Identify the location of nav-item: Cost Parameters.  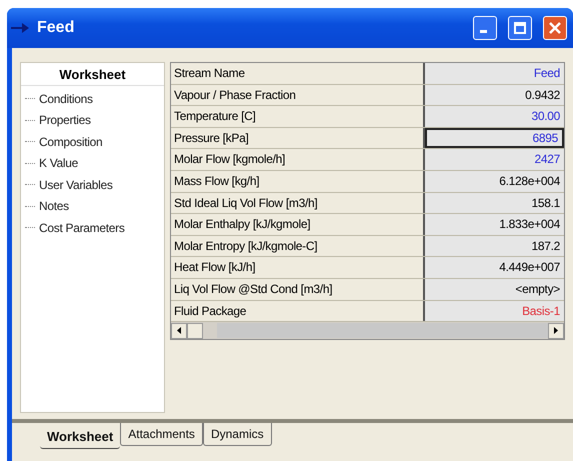
(82, 227).